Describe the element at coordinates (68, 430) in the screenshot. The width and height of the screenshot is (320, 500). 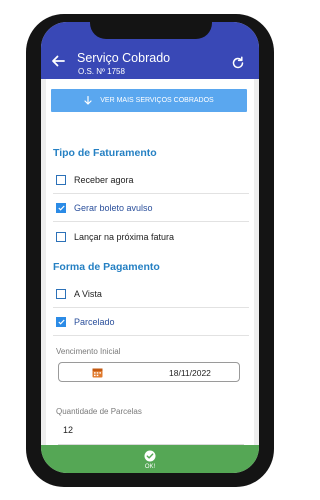
I see `installments-input: 12` at that location.